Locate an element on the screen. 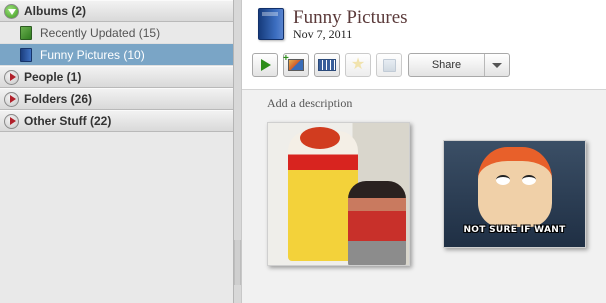 The width and height of the screenshot is (606, 303). fry-character is located at coordinates (515, 187).